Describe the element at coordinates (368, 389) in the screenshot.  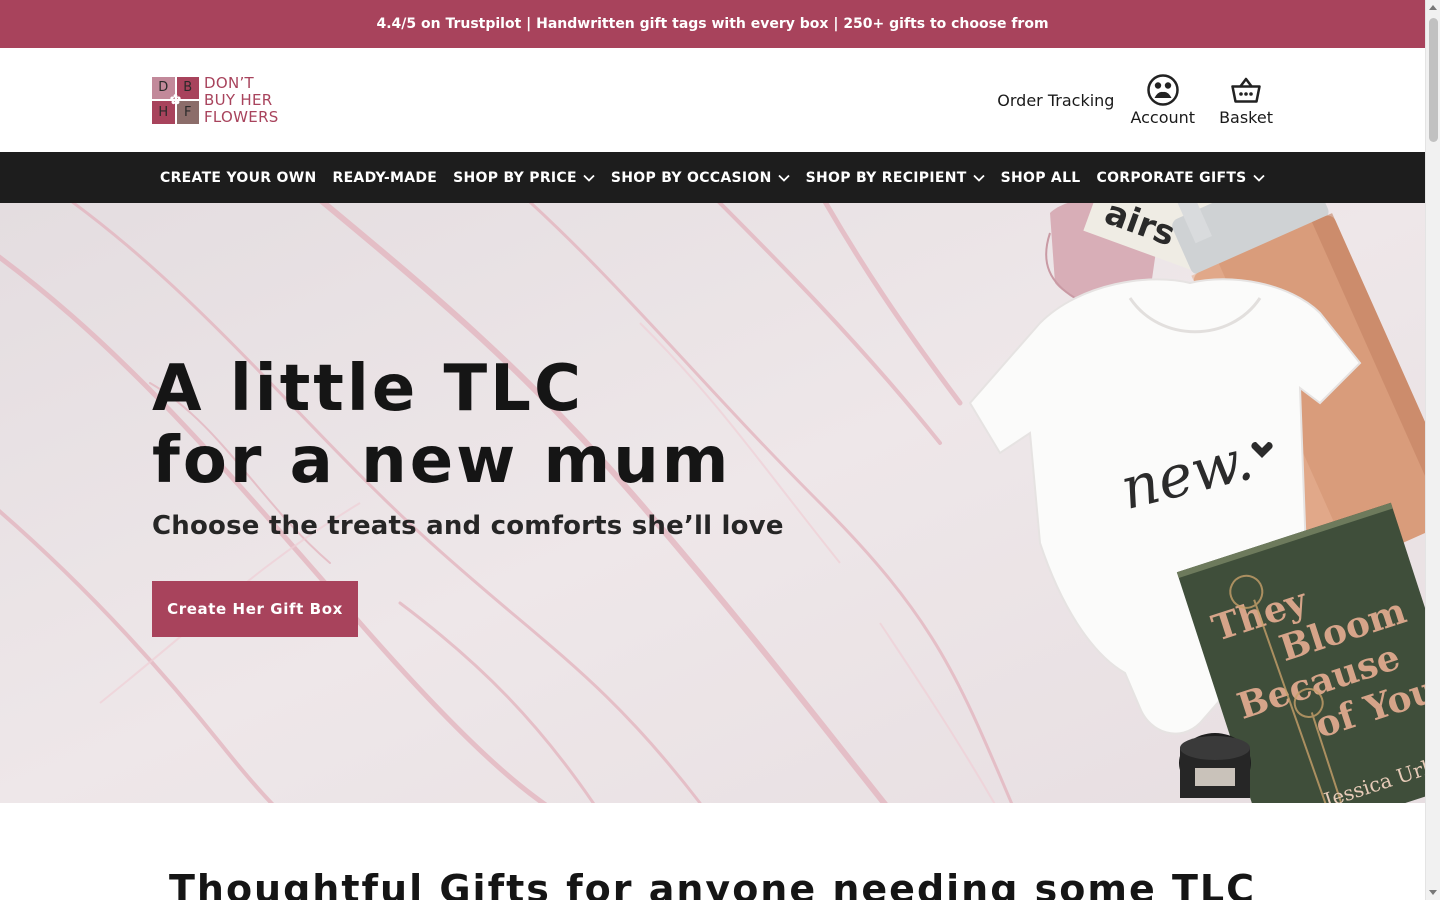
I see `hero-title-line-1: A little TLC` at that location.